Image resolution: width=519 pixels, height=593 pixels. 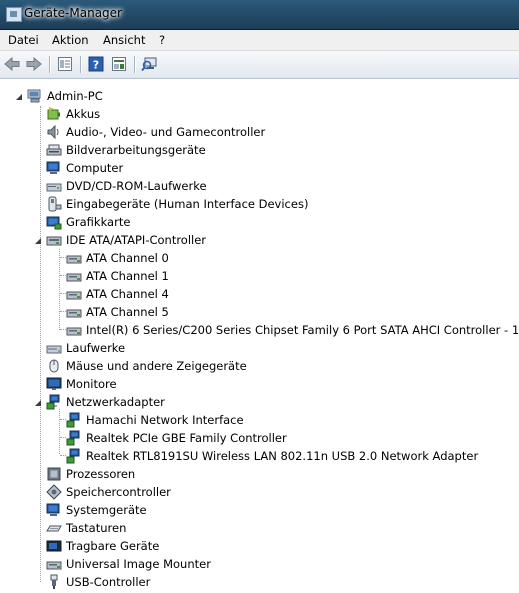 I want to click on tree-category-systemgeraete: Systemgeräte, so click(x=90, y=510).